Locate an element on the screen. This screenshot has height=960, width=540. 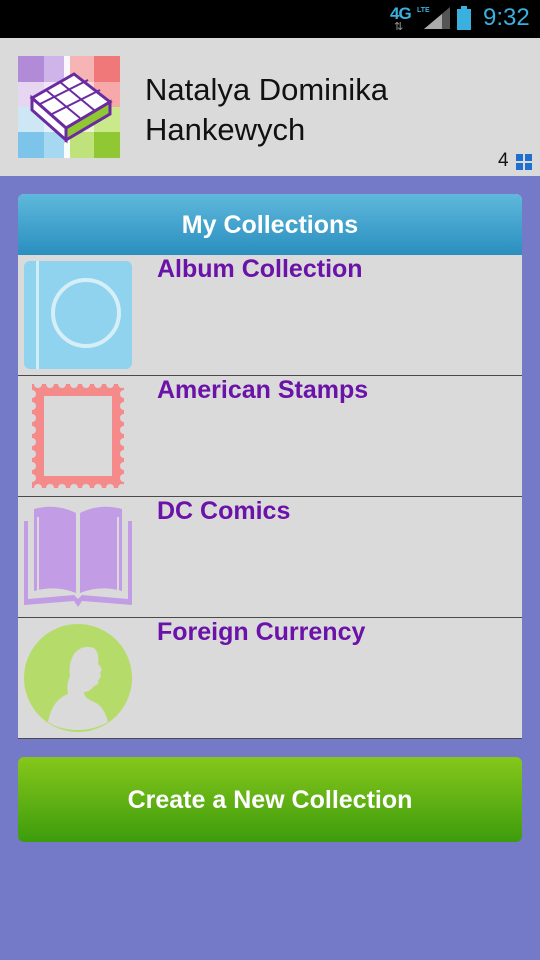
data-activity-icon: ⇅ is located at coordinates (399, 27).